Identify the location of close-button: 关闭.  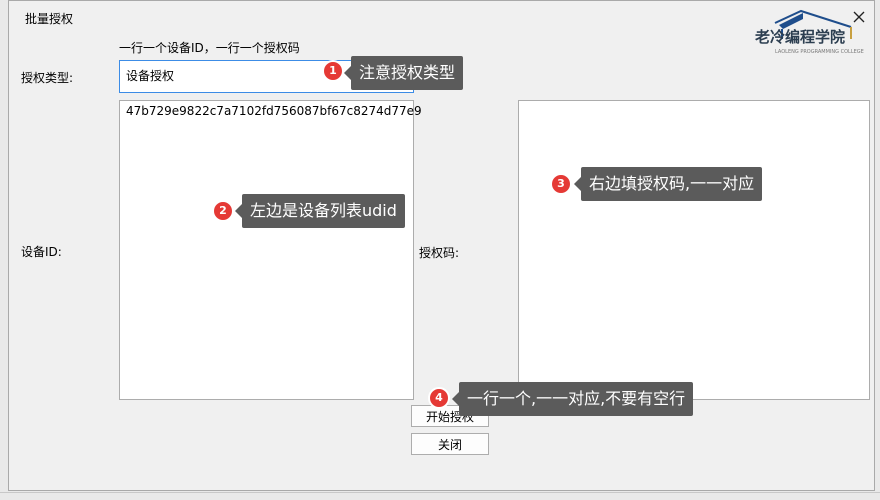
(450, 444).